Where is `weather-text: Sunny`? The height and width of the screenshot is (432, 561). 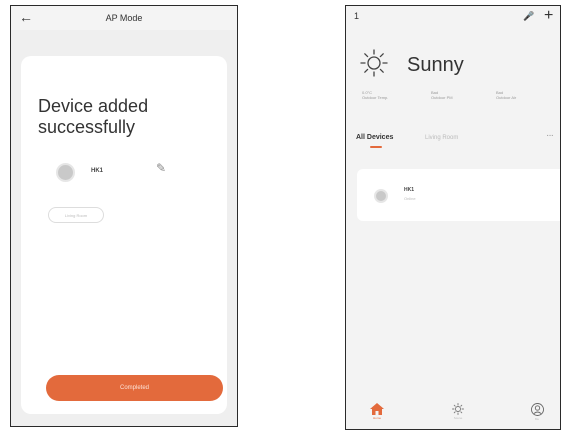 weather-text: Sunny is located at coordinates (435, 65).